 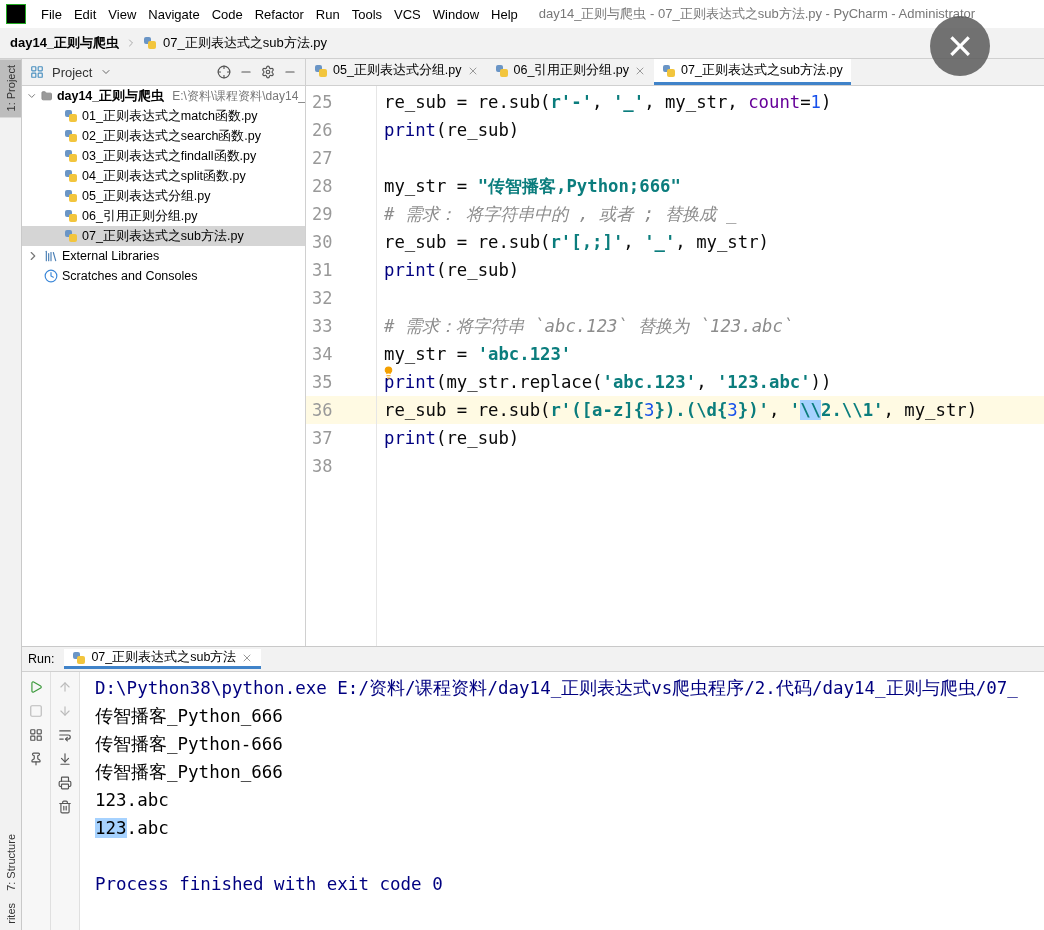 I want to click on menu-item: Run, so click(x=327, y=14).